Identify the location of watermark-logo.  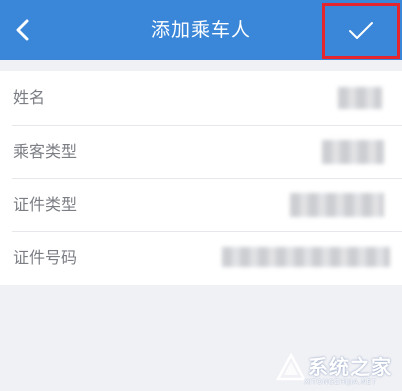
(291, 367).